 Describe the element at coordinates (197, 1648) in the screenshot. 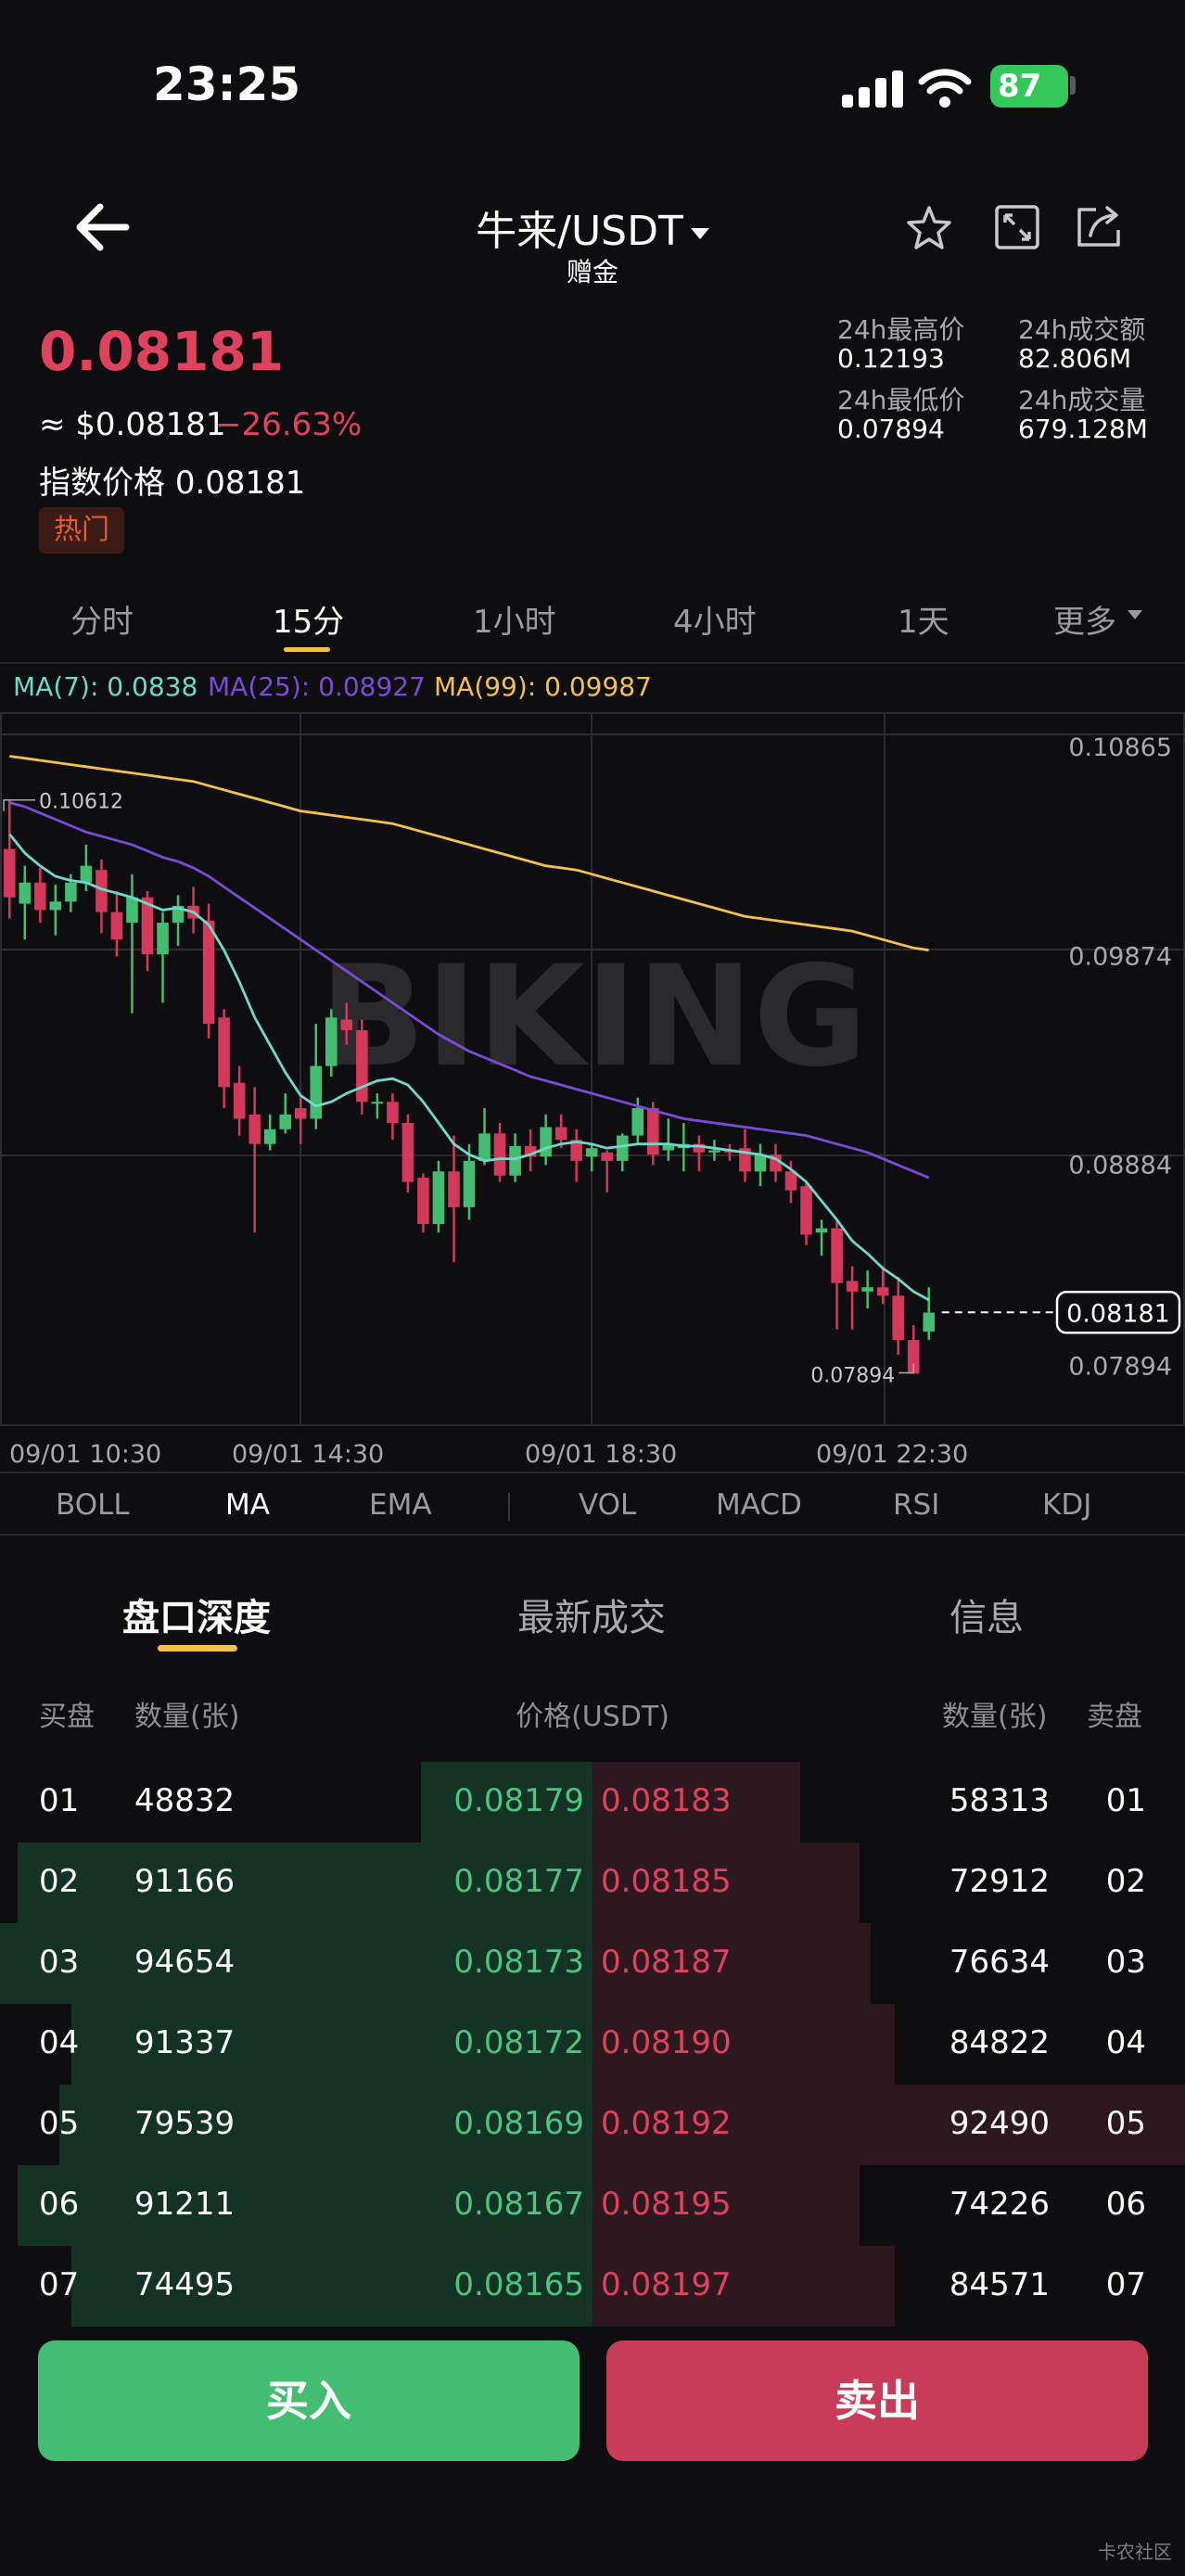

I see `orderbook-tab-indicator` at that location.